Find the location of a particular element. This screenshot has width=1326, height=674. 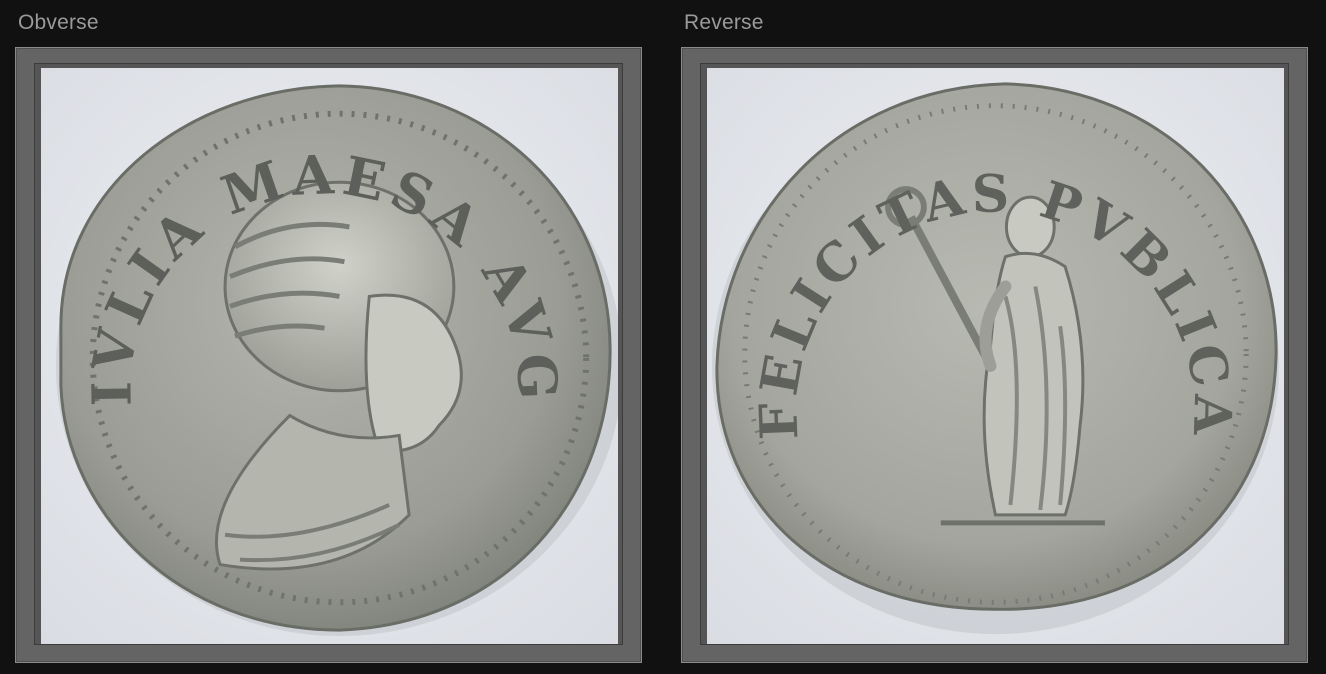

obverse-label: Obverse is located at coordinates (58, 22).